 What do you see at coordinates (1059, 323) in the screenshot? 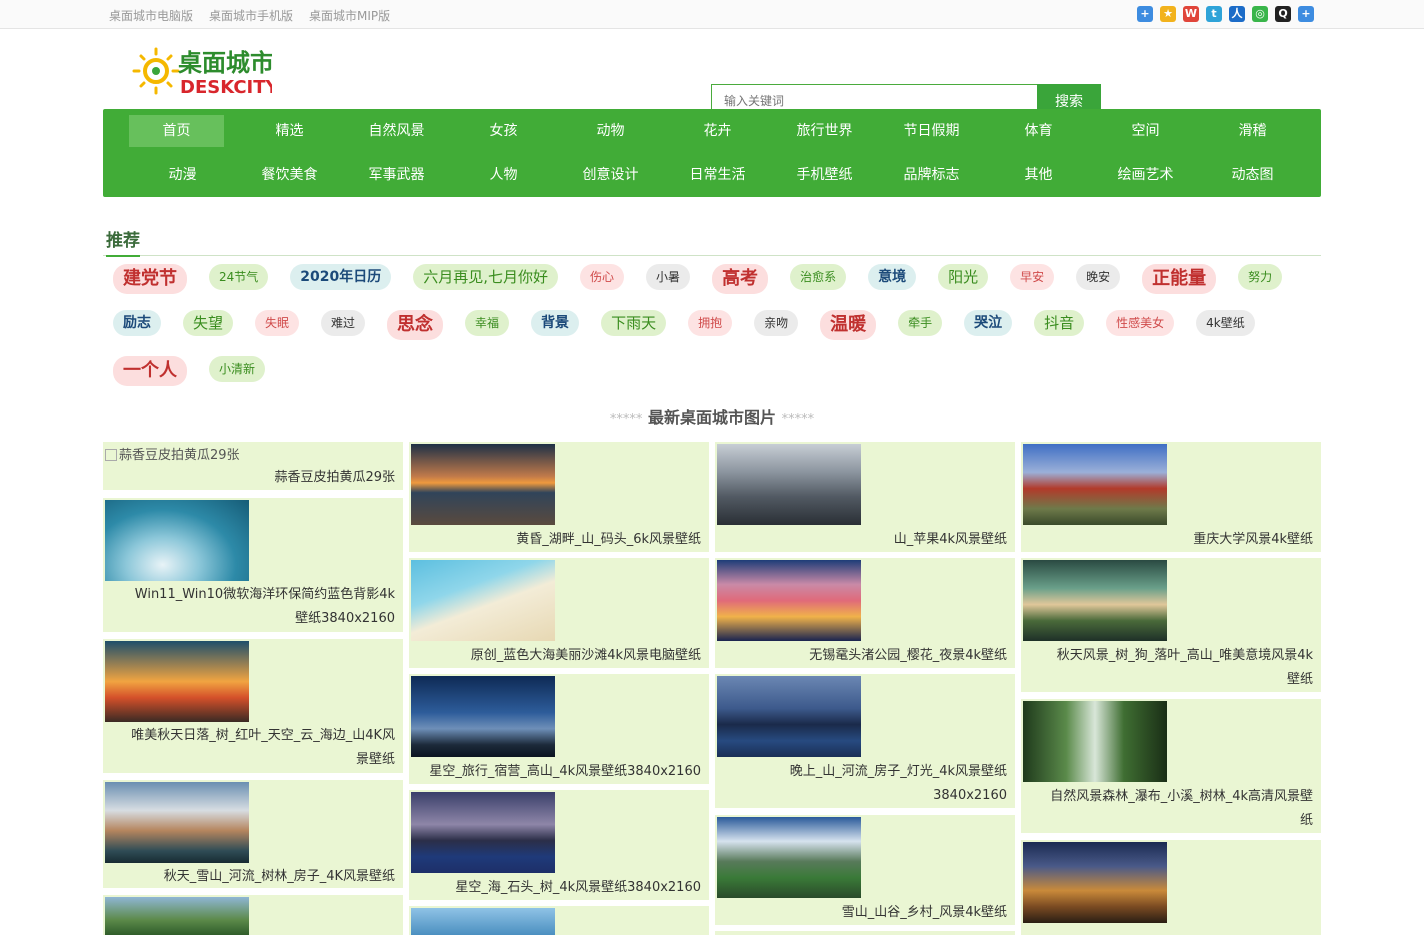
I see `tag-item: 抖音` at bounding box center [1059, 323].